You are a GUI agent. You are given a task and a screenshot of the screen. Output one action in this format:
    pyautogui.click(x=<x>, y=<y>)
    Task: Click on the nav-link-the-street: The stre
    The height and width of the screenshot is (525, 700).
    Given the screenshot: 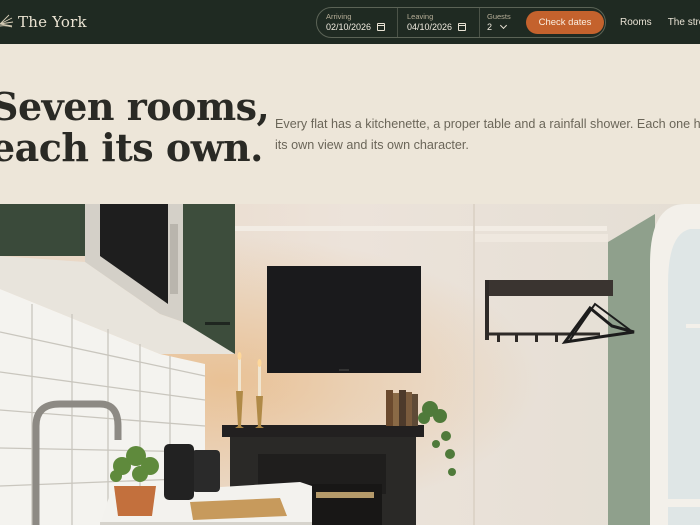 What is the action you would take?
    pyautogui.click(x=684, y=22)
    